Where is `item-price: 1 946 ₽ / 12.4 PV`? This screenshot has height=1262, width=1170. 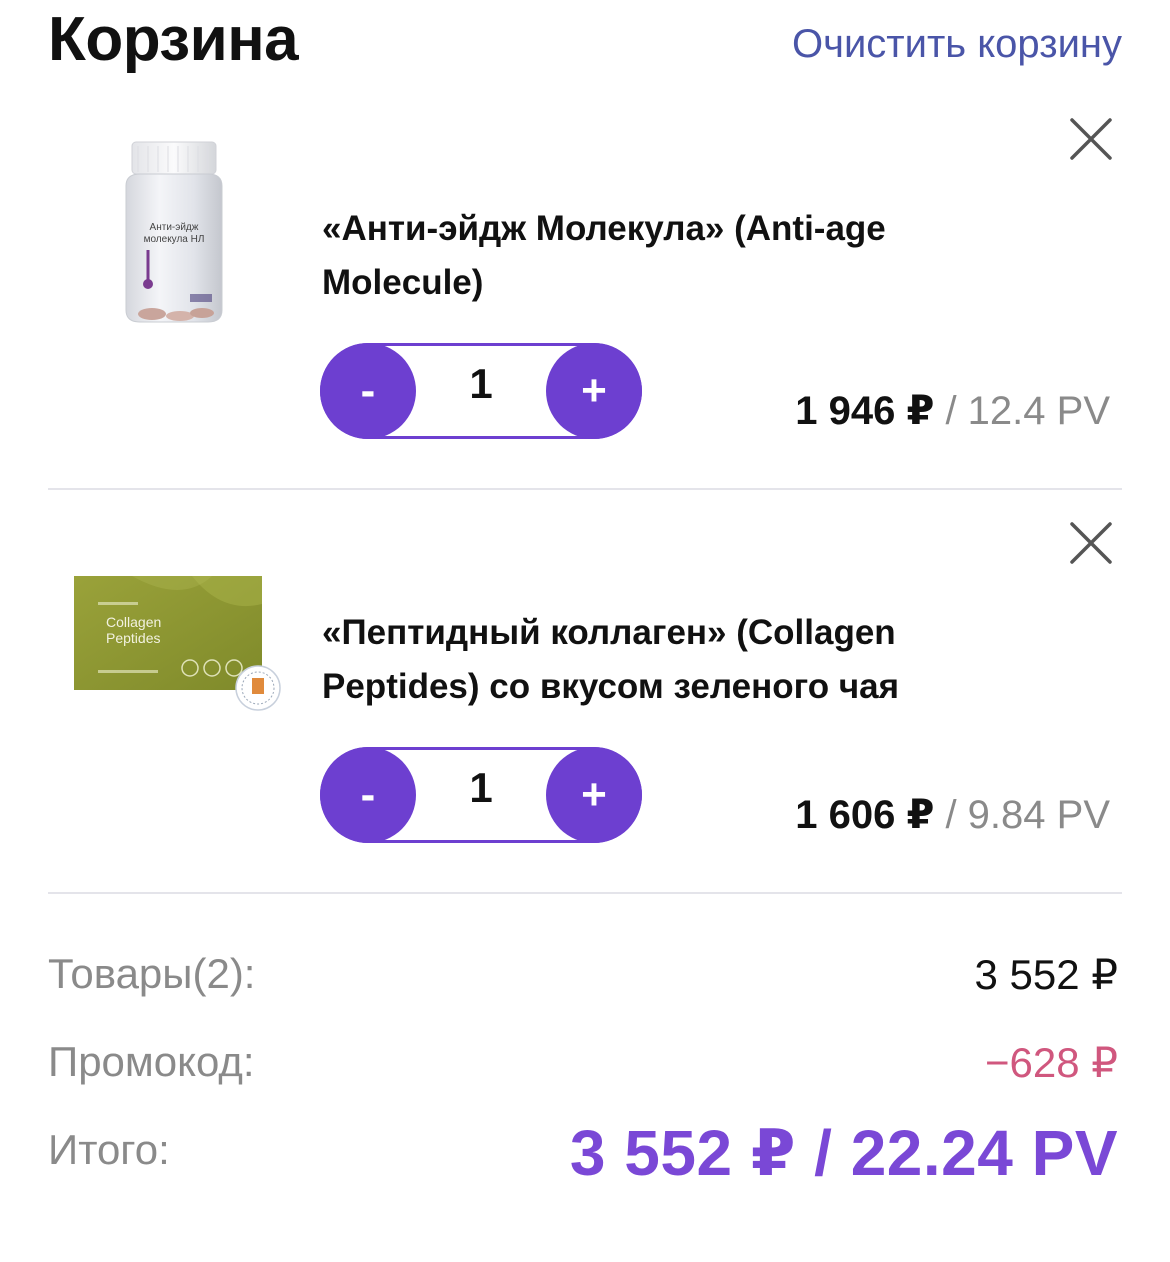
item-price: 1 946 ₽ / 12.4 PV is located at coordinates (952, 411).